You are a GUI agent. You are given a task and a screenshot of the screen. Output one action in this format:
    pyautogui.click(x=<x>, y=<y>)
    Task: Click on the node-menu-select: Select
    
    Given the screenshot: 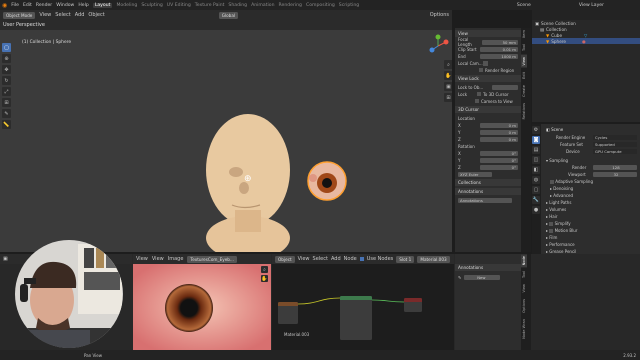 What is the action you would take?
    pyautogui.click(x=320, y=259)
    